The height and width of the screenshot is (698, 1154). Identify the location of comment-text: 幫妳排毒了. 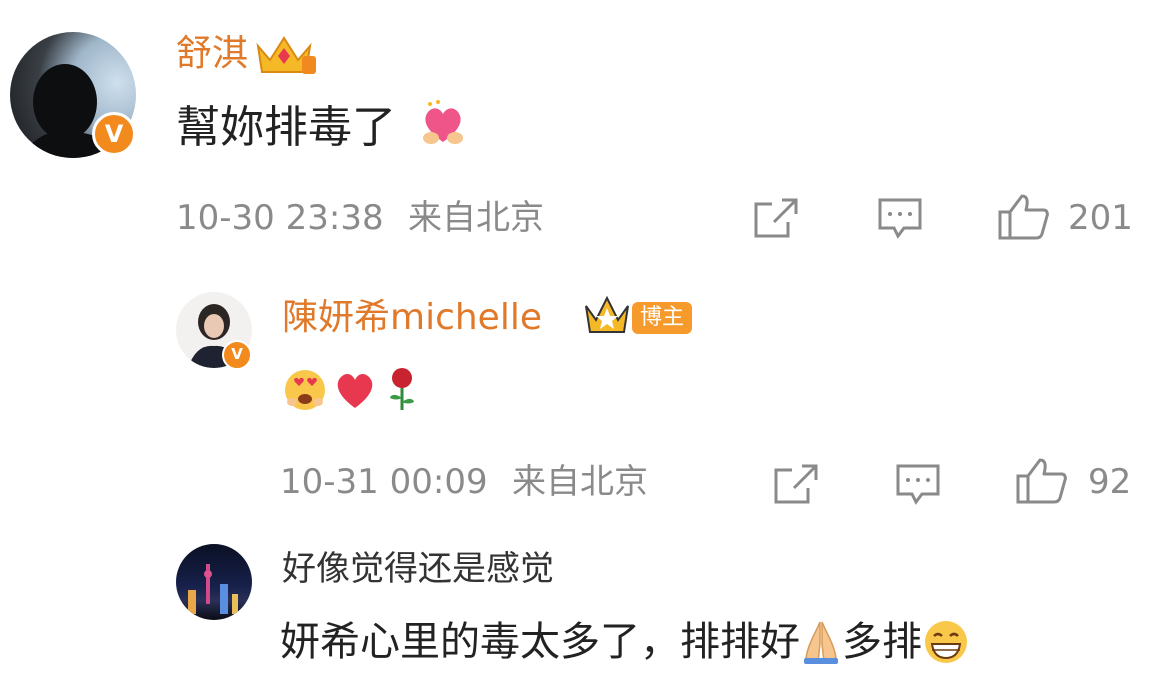
(286, 127).